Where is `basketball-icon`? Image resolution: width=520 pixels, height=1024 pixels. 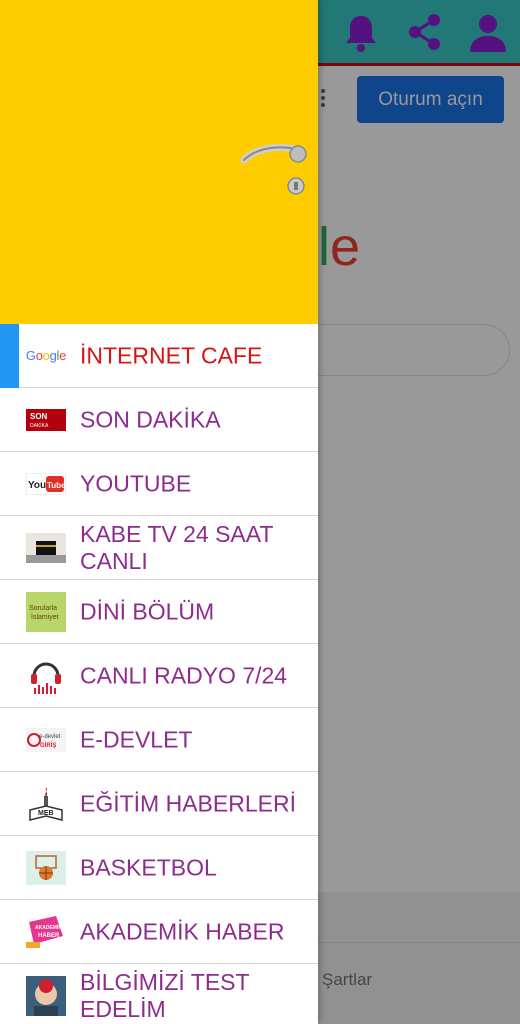
basketball-icon is located at coordinates (46, 868).